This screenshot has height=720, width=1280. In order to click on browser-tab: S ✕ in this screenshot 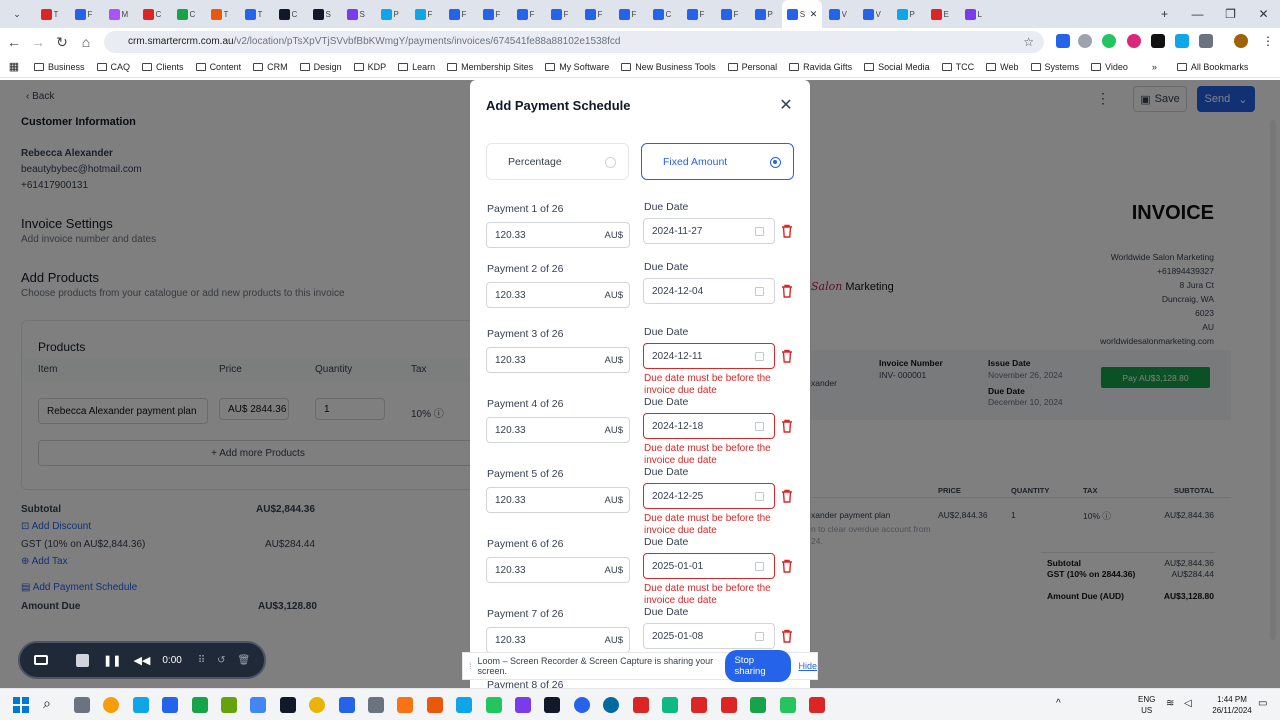, I will do `click(802, 14)`.